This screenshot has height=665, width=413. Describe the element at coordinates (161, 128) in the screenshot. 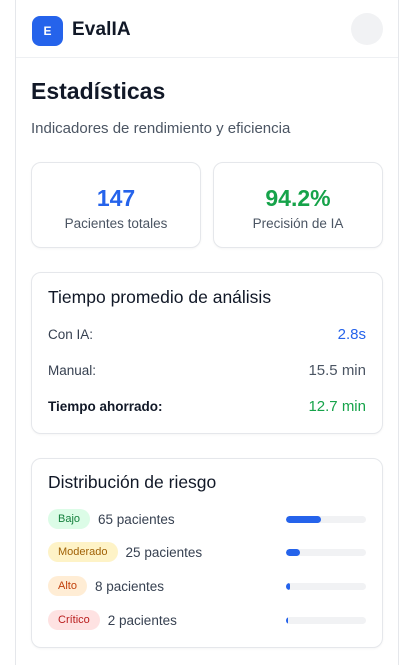

I see `page-subtitle: Indicadores de rendimiento y eficiencia` at that location.